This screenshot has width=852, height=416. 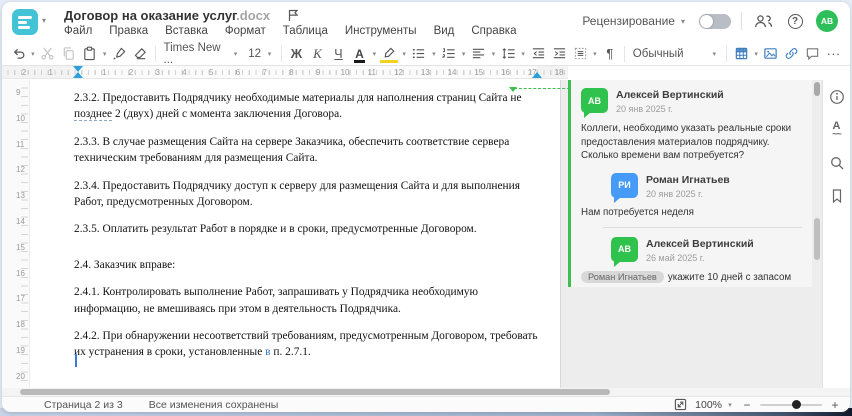 I want to click on increase-indent-button, so click(x=559, y=54).